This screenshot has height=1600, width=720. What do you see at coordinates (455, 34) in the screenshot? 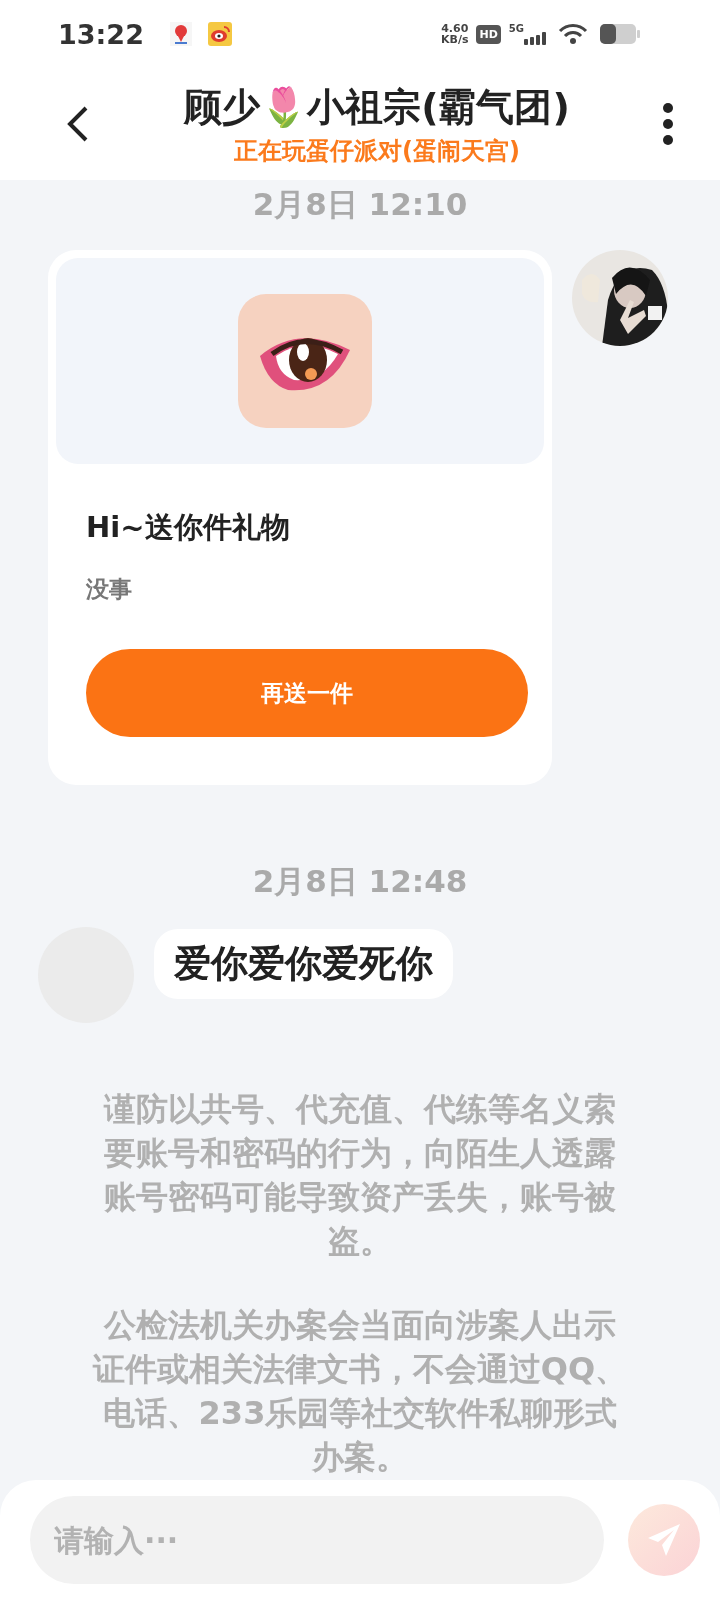
I see `network-speed: 4.60 KB/s` at bounding box center [455, 34].